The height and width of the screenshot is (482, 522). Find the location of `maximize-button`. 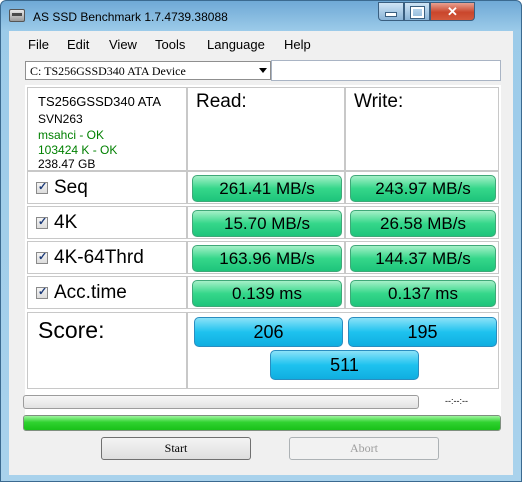

maximize-button is located at coordinates (417, 11).